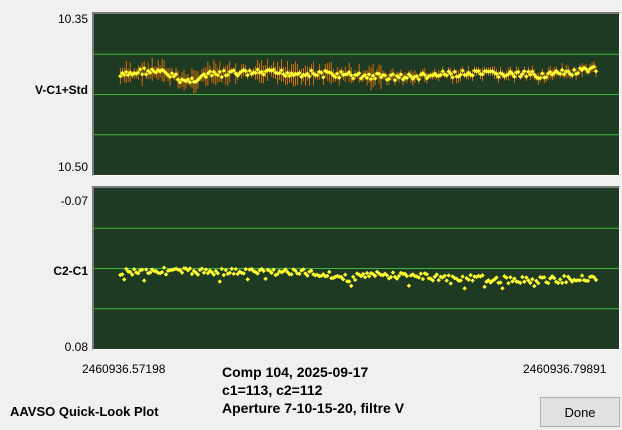 Image resolution: width=622 pixels, height=430 pixels. What do you see at coordinates (72, 167) in the screenshot?
I see `top-ytick-bottom: 10.50` at bounding box center [72, 167].